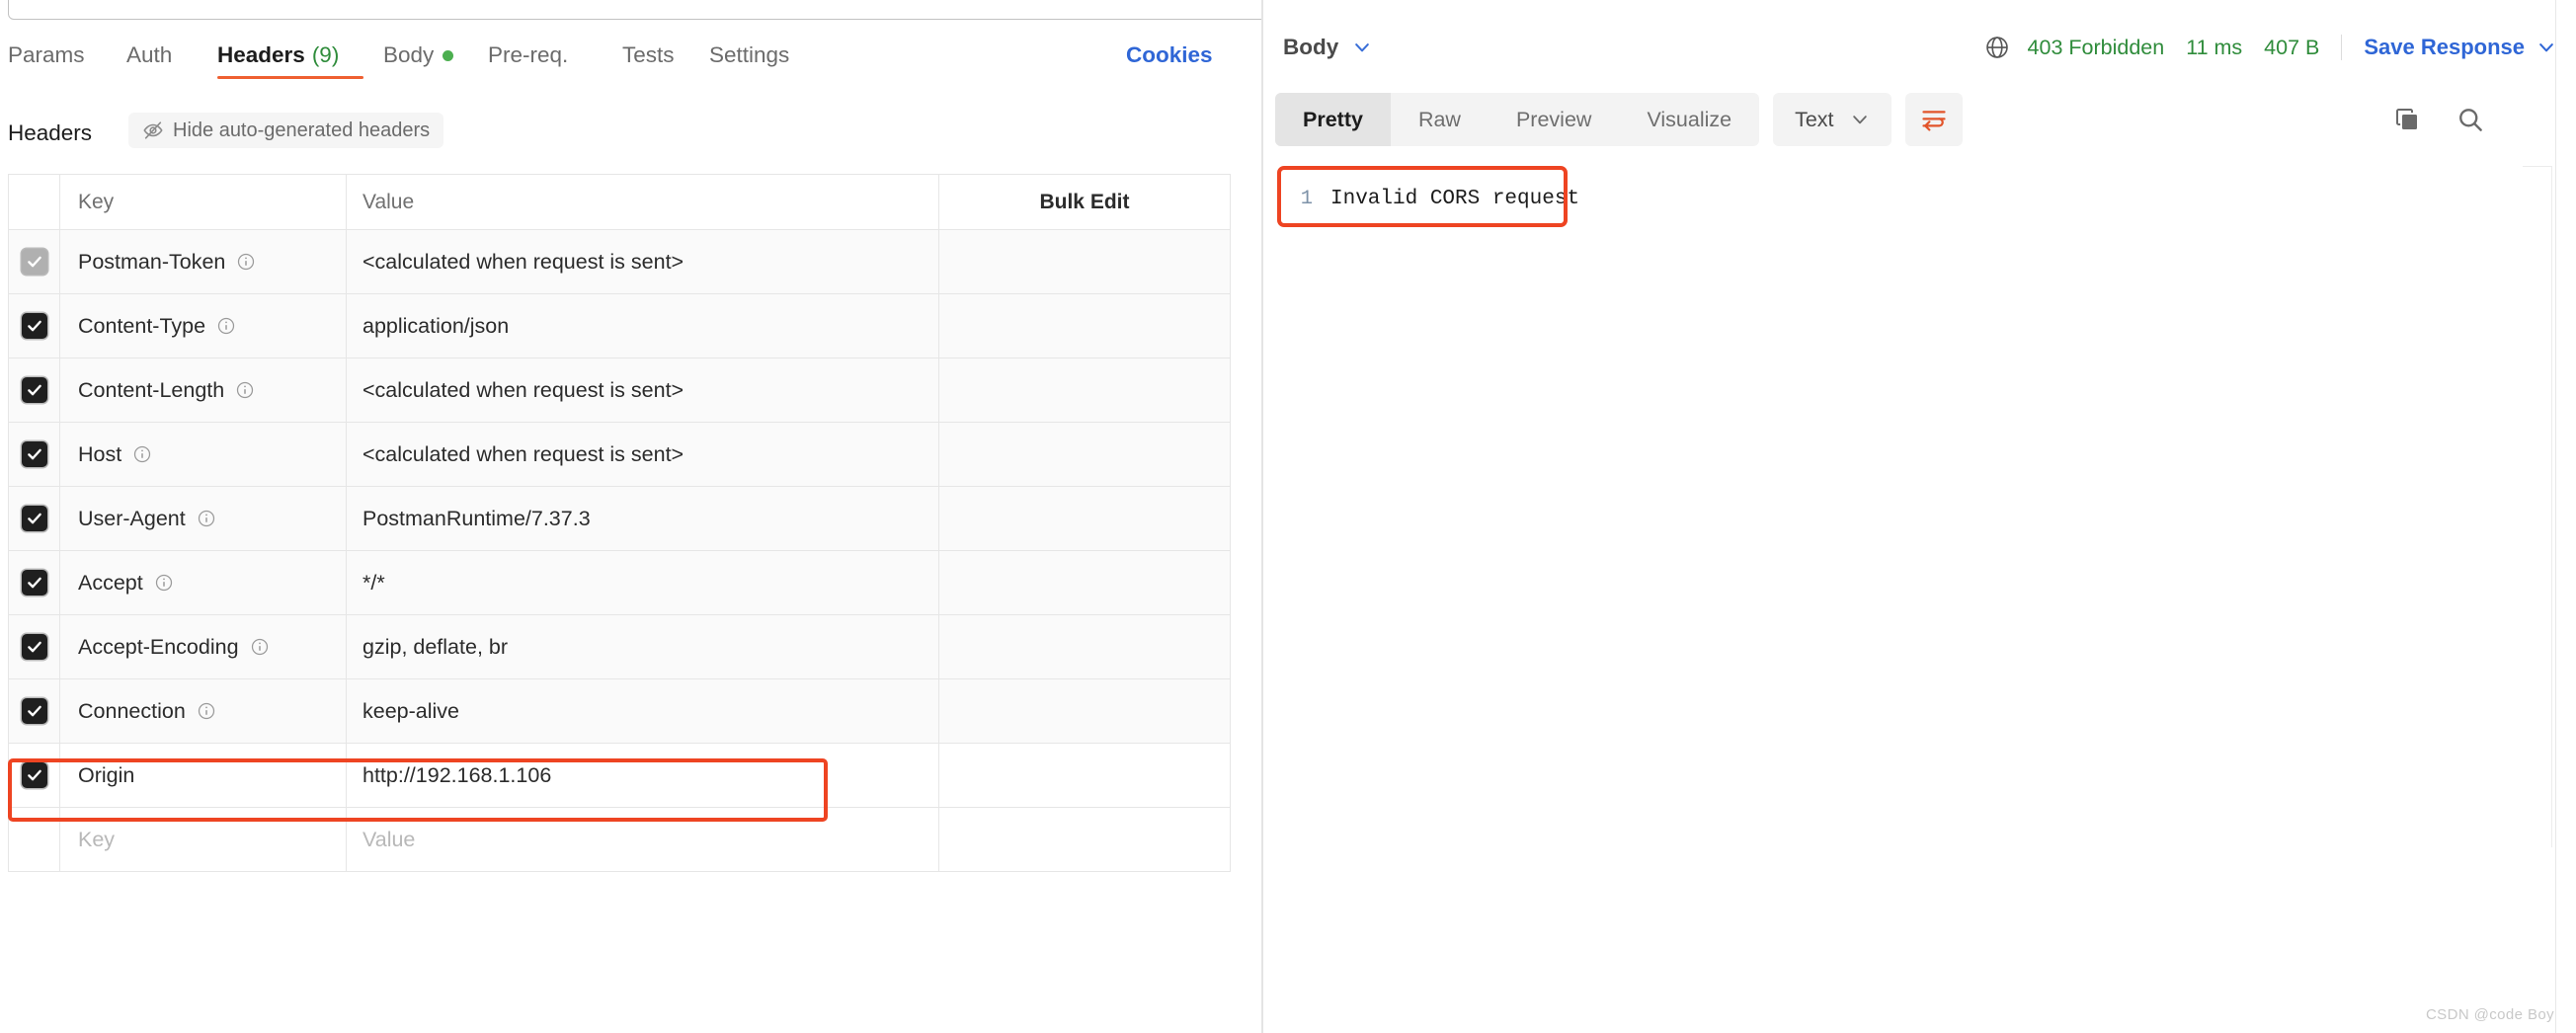 Image resolution: width=2576 pixels, height=1033 pixels. I want to click on response-body-selector: Body, so click(1327, 48).